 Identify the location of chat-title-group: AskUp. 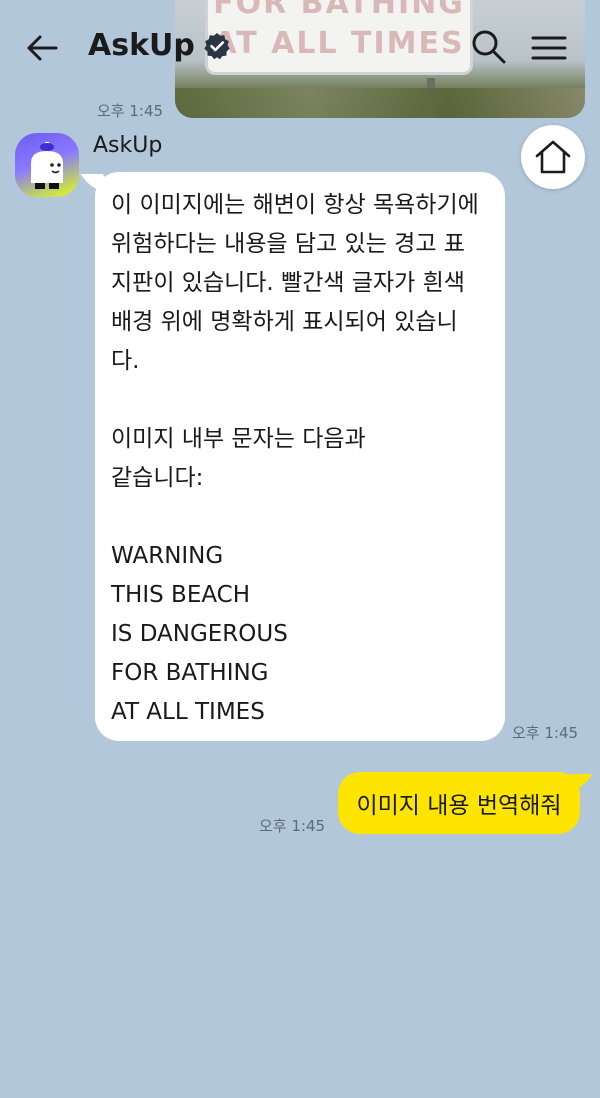
(159, 45).